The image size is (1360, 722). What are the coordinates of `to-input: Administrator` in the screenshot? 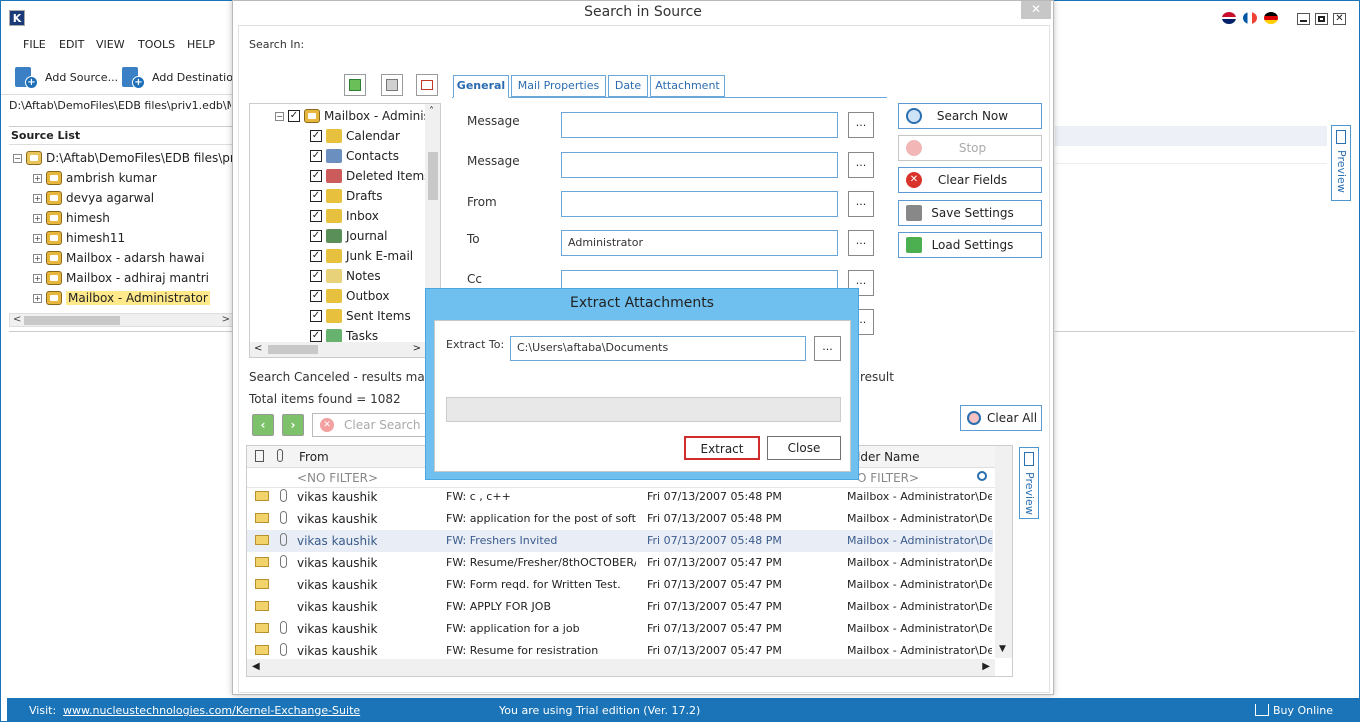 It's located at (699, 243).